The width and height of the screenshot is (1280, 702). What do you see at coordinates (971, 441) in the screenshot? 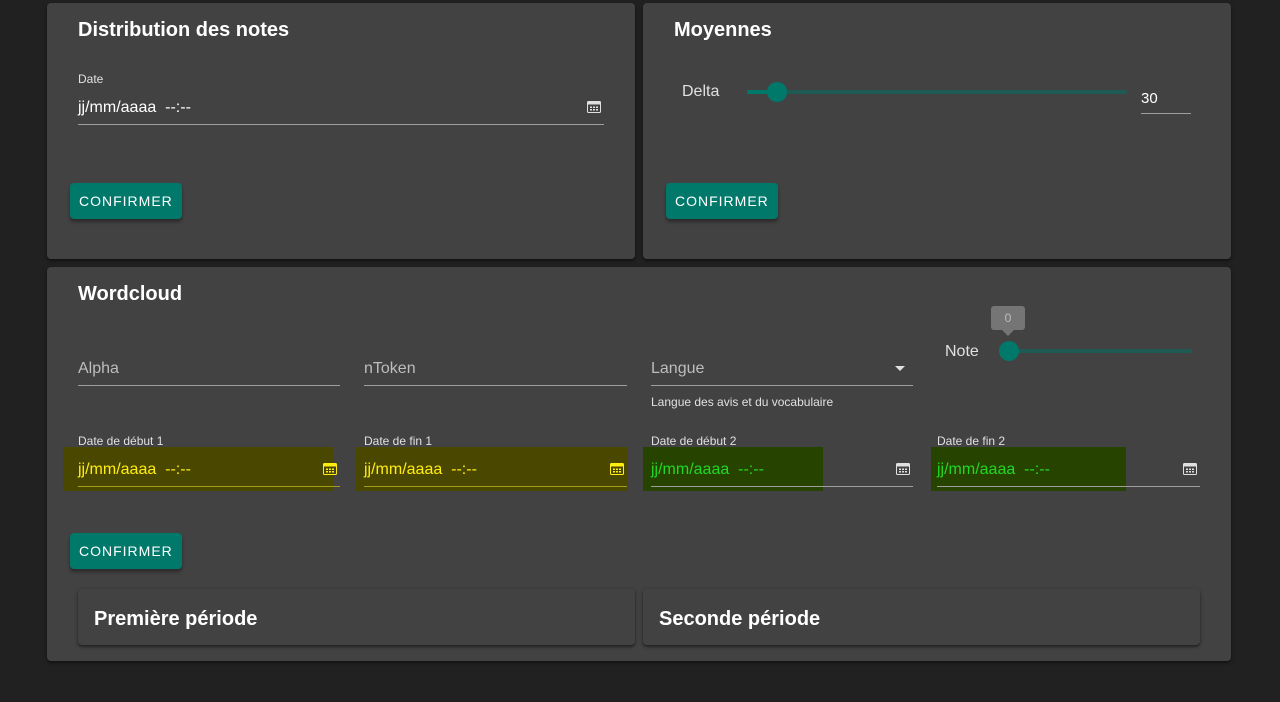
I see `date-fin-2-label: Date de fin 2` at bounding box center [971, 441].